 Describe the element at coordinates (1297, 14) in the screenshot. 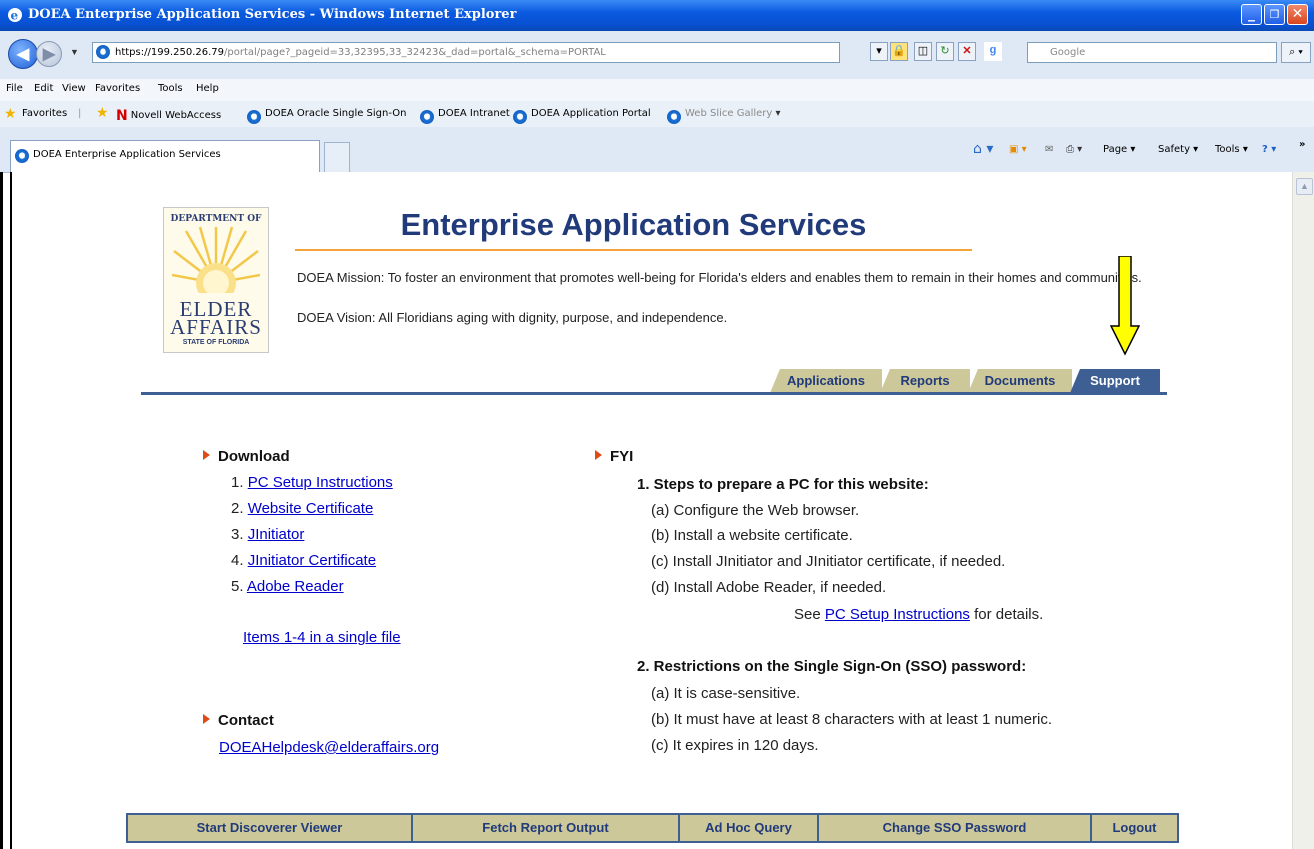

I see `close-button: ✕` at that location.